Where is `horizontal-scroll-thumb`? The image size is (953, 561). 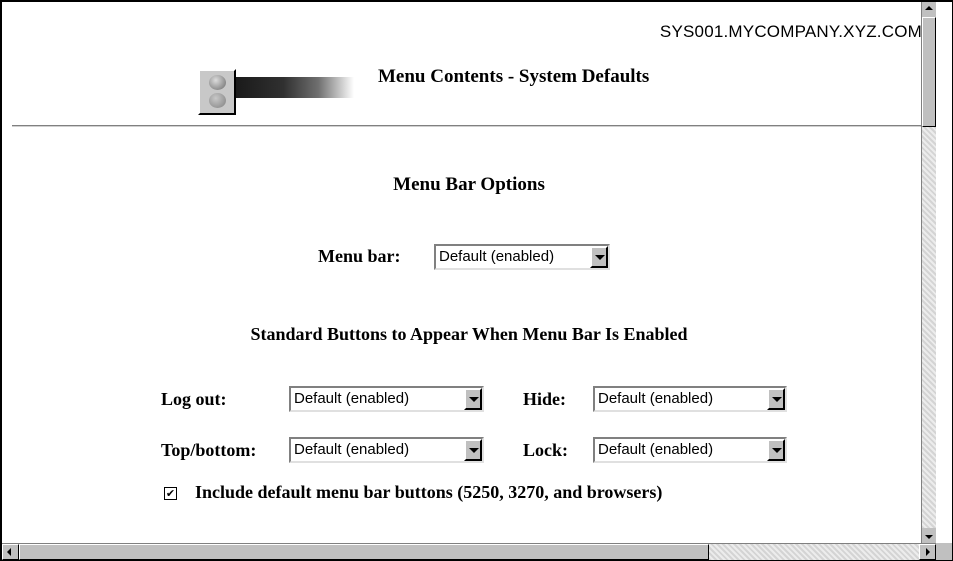
horizontal-scroll-thumb is located at coordinates (364, 552).